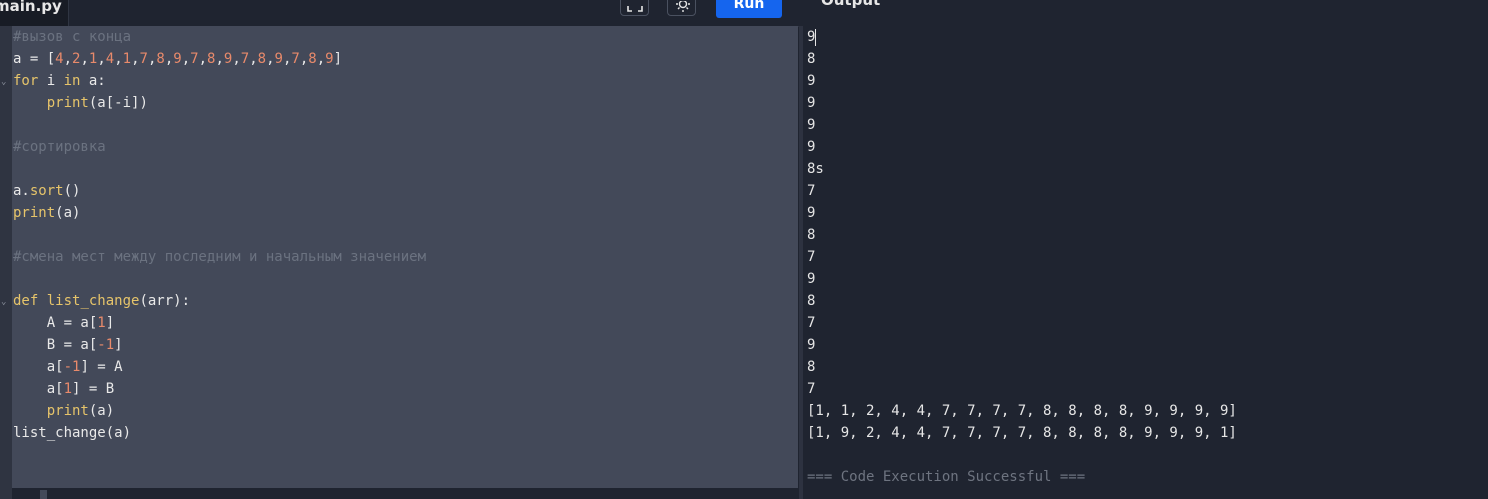 The width and height of the screenshot is (1488, 499). What do you see at coordinates (946, 477) in the screenshot?
I see `execution-status: === Code Execution Successful ===` at bounding box center [946, 477].